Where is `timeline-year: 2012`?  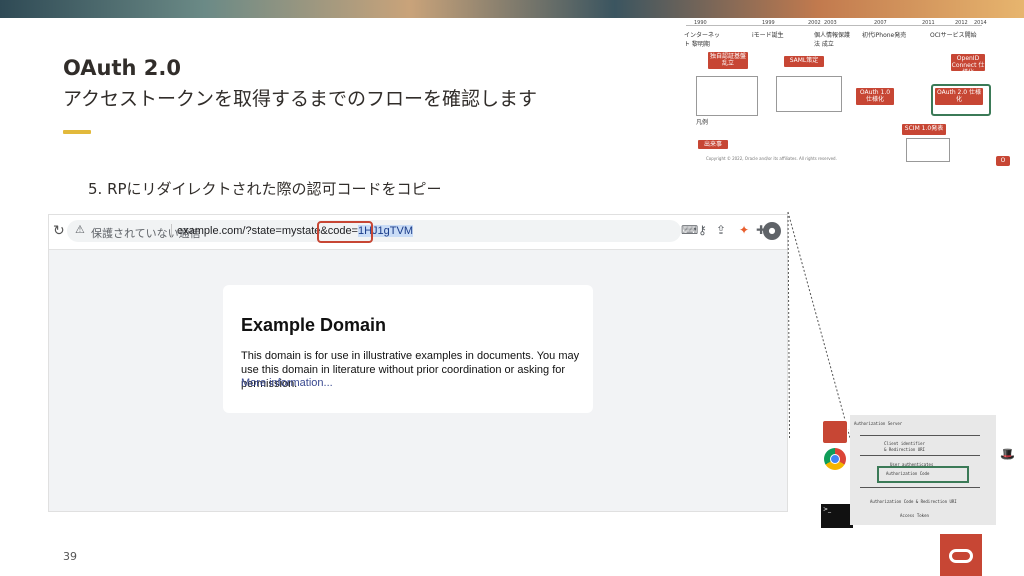 timeline-year: 2012 is located at coordinates (961, 23).